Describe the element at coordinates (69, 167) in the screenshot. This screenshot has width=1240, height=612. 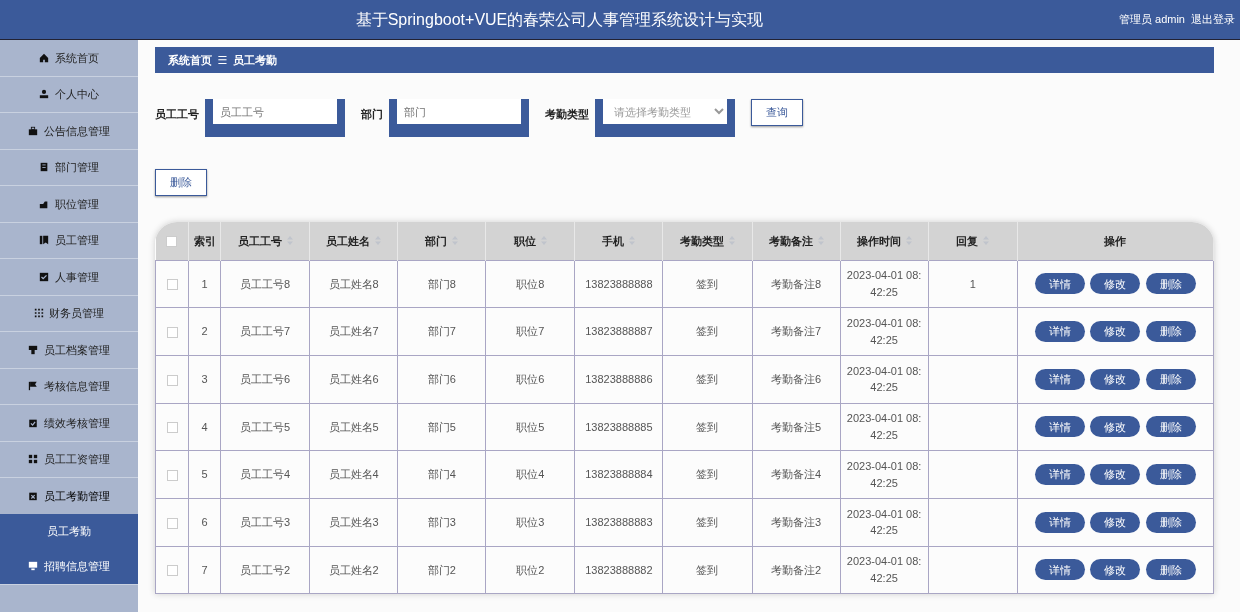
I see `sidebar-item: 部门管理` at that location.